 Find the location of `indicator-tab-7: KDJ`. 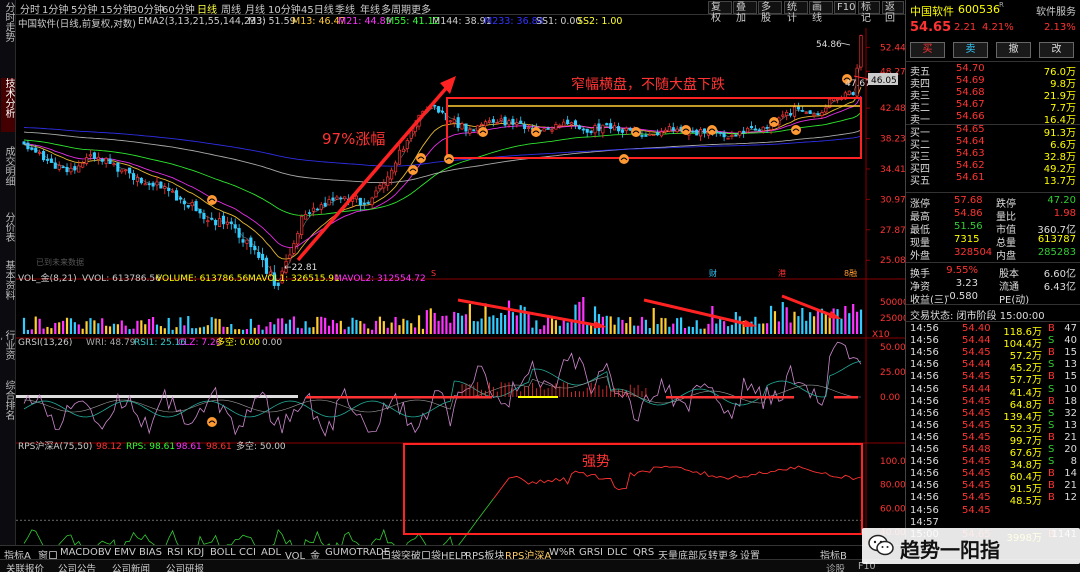

indicator-tab-7: KDJ is located at coordinates (195, 552).